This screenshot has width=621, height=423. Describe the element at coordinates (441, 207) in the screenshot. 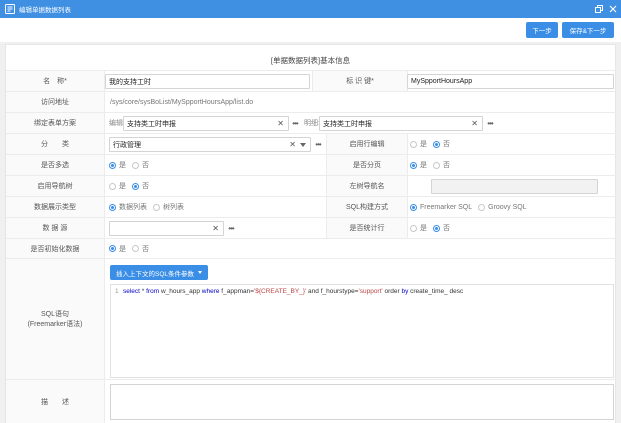

I see `sql-build-freemarker: Freemarker SQL` at that location.